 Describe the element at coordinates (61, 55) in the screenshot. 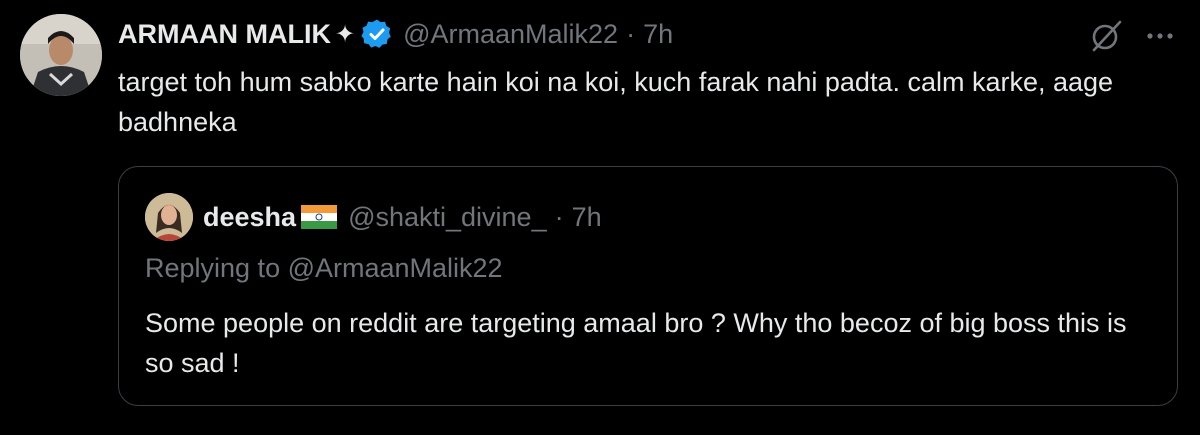

I see `author-avatar` at that location.